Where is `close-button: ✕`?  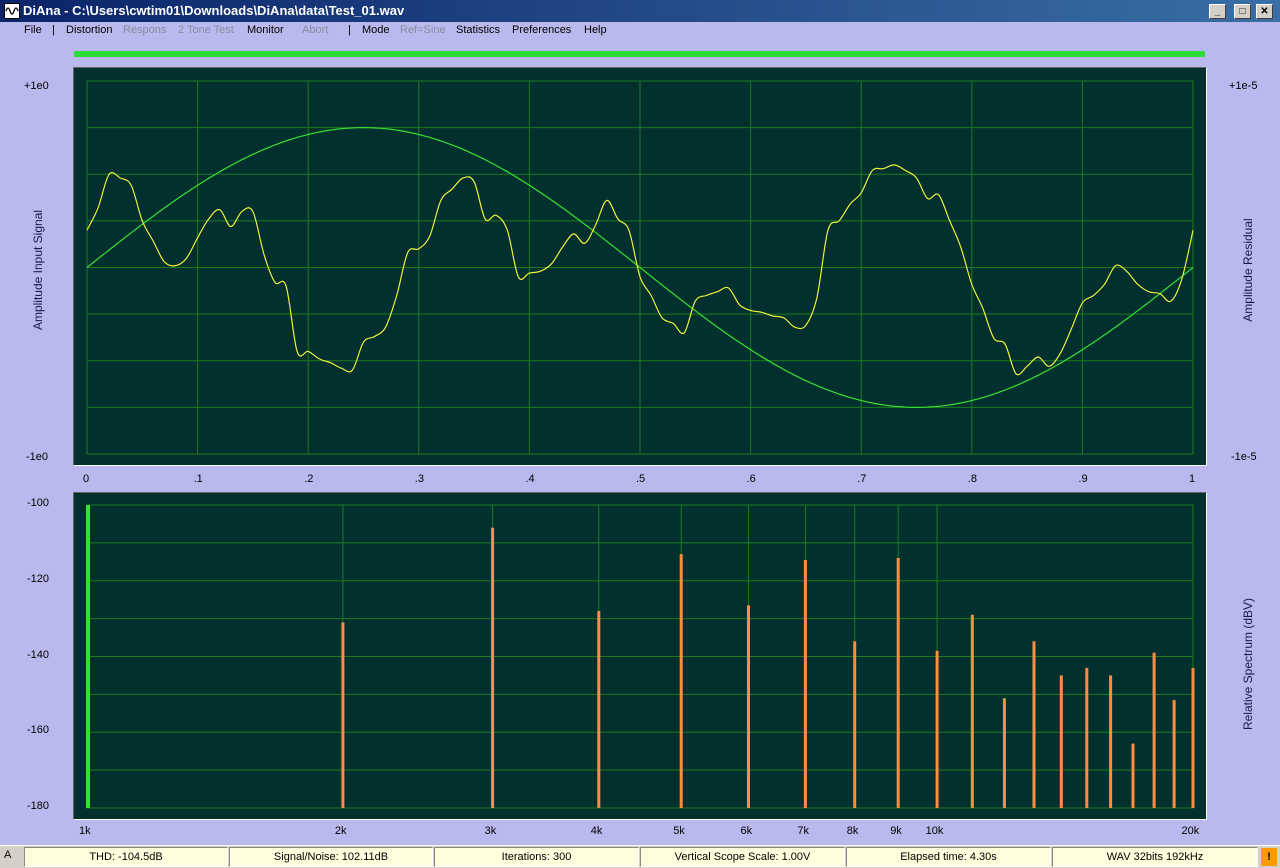 close-button: ✕ is located at coordinates (1264, 11).